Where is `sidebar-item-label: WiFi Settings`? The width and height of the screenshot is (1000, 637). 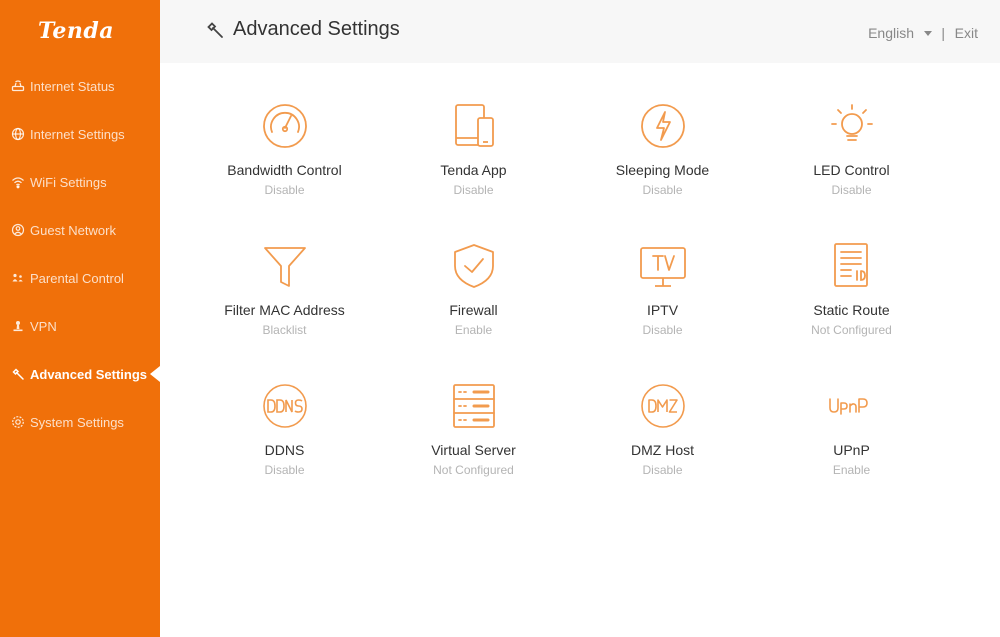 sidebar-item-label: WiFi Settings is located at coordinates (68, 182).